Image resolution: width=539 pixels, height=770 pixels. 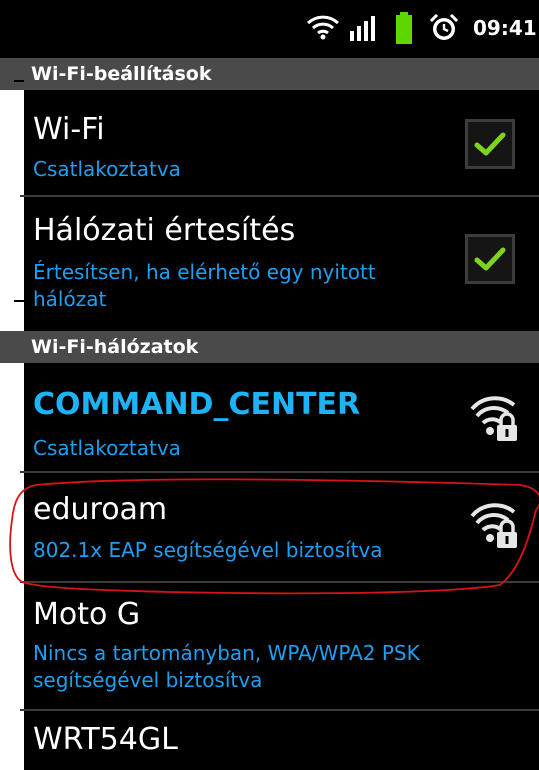 What do you see at coordinates (107, 169) in the screenshot?
I see `wifi-status: Csatlakoztatva` at bounding box center [107, 169].